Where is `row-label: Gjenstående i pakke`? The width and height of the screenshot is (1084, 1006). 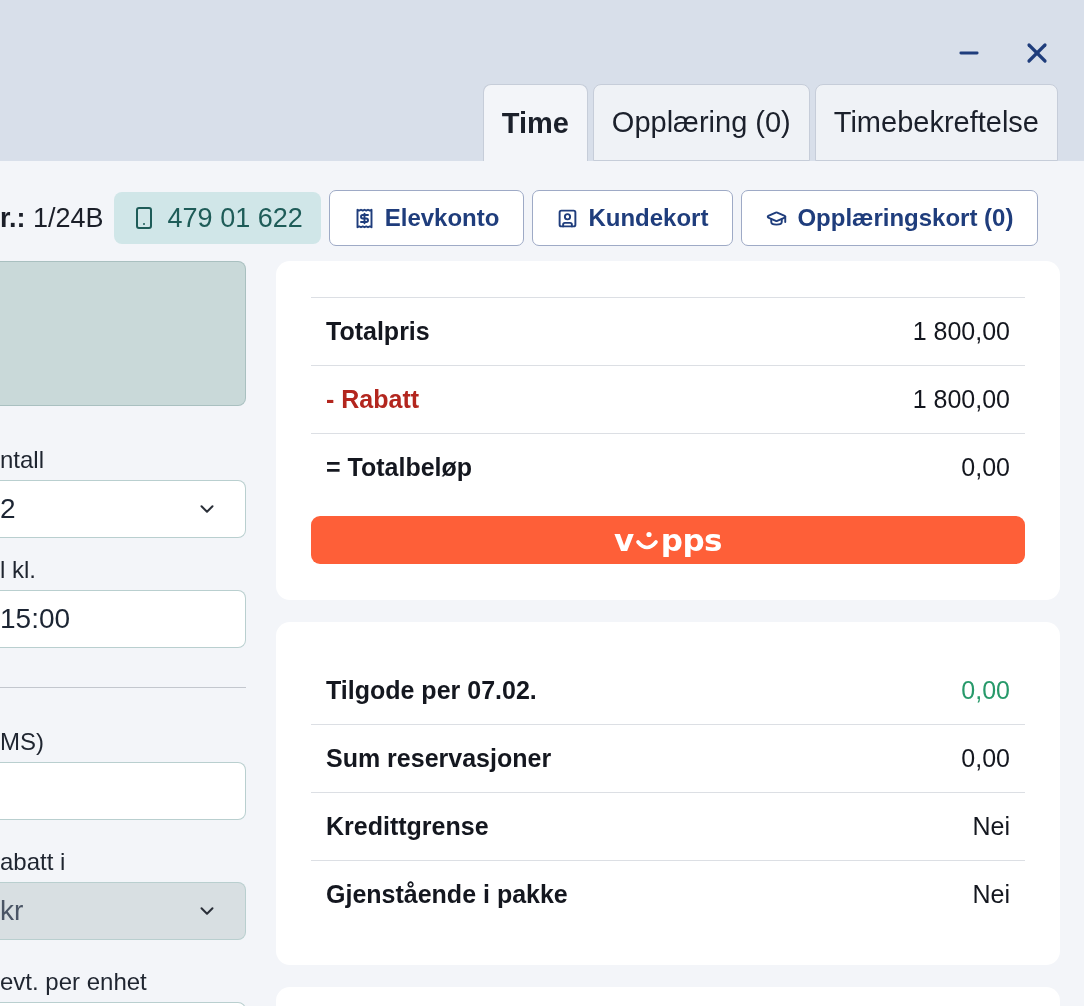
row-label: Gjenstående i pakke is located at coordinates (447, 894).